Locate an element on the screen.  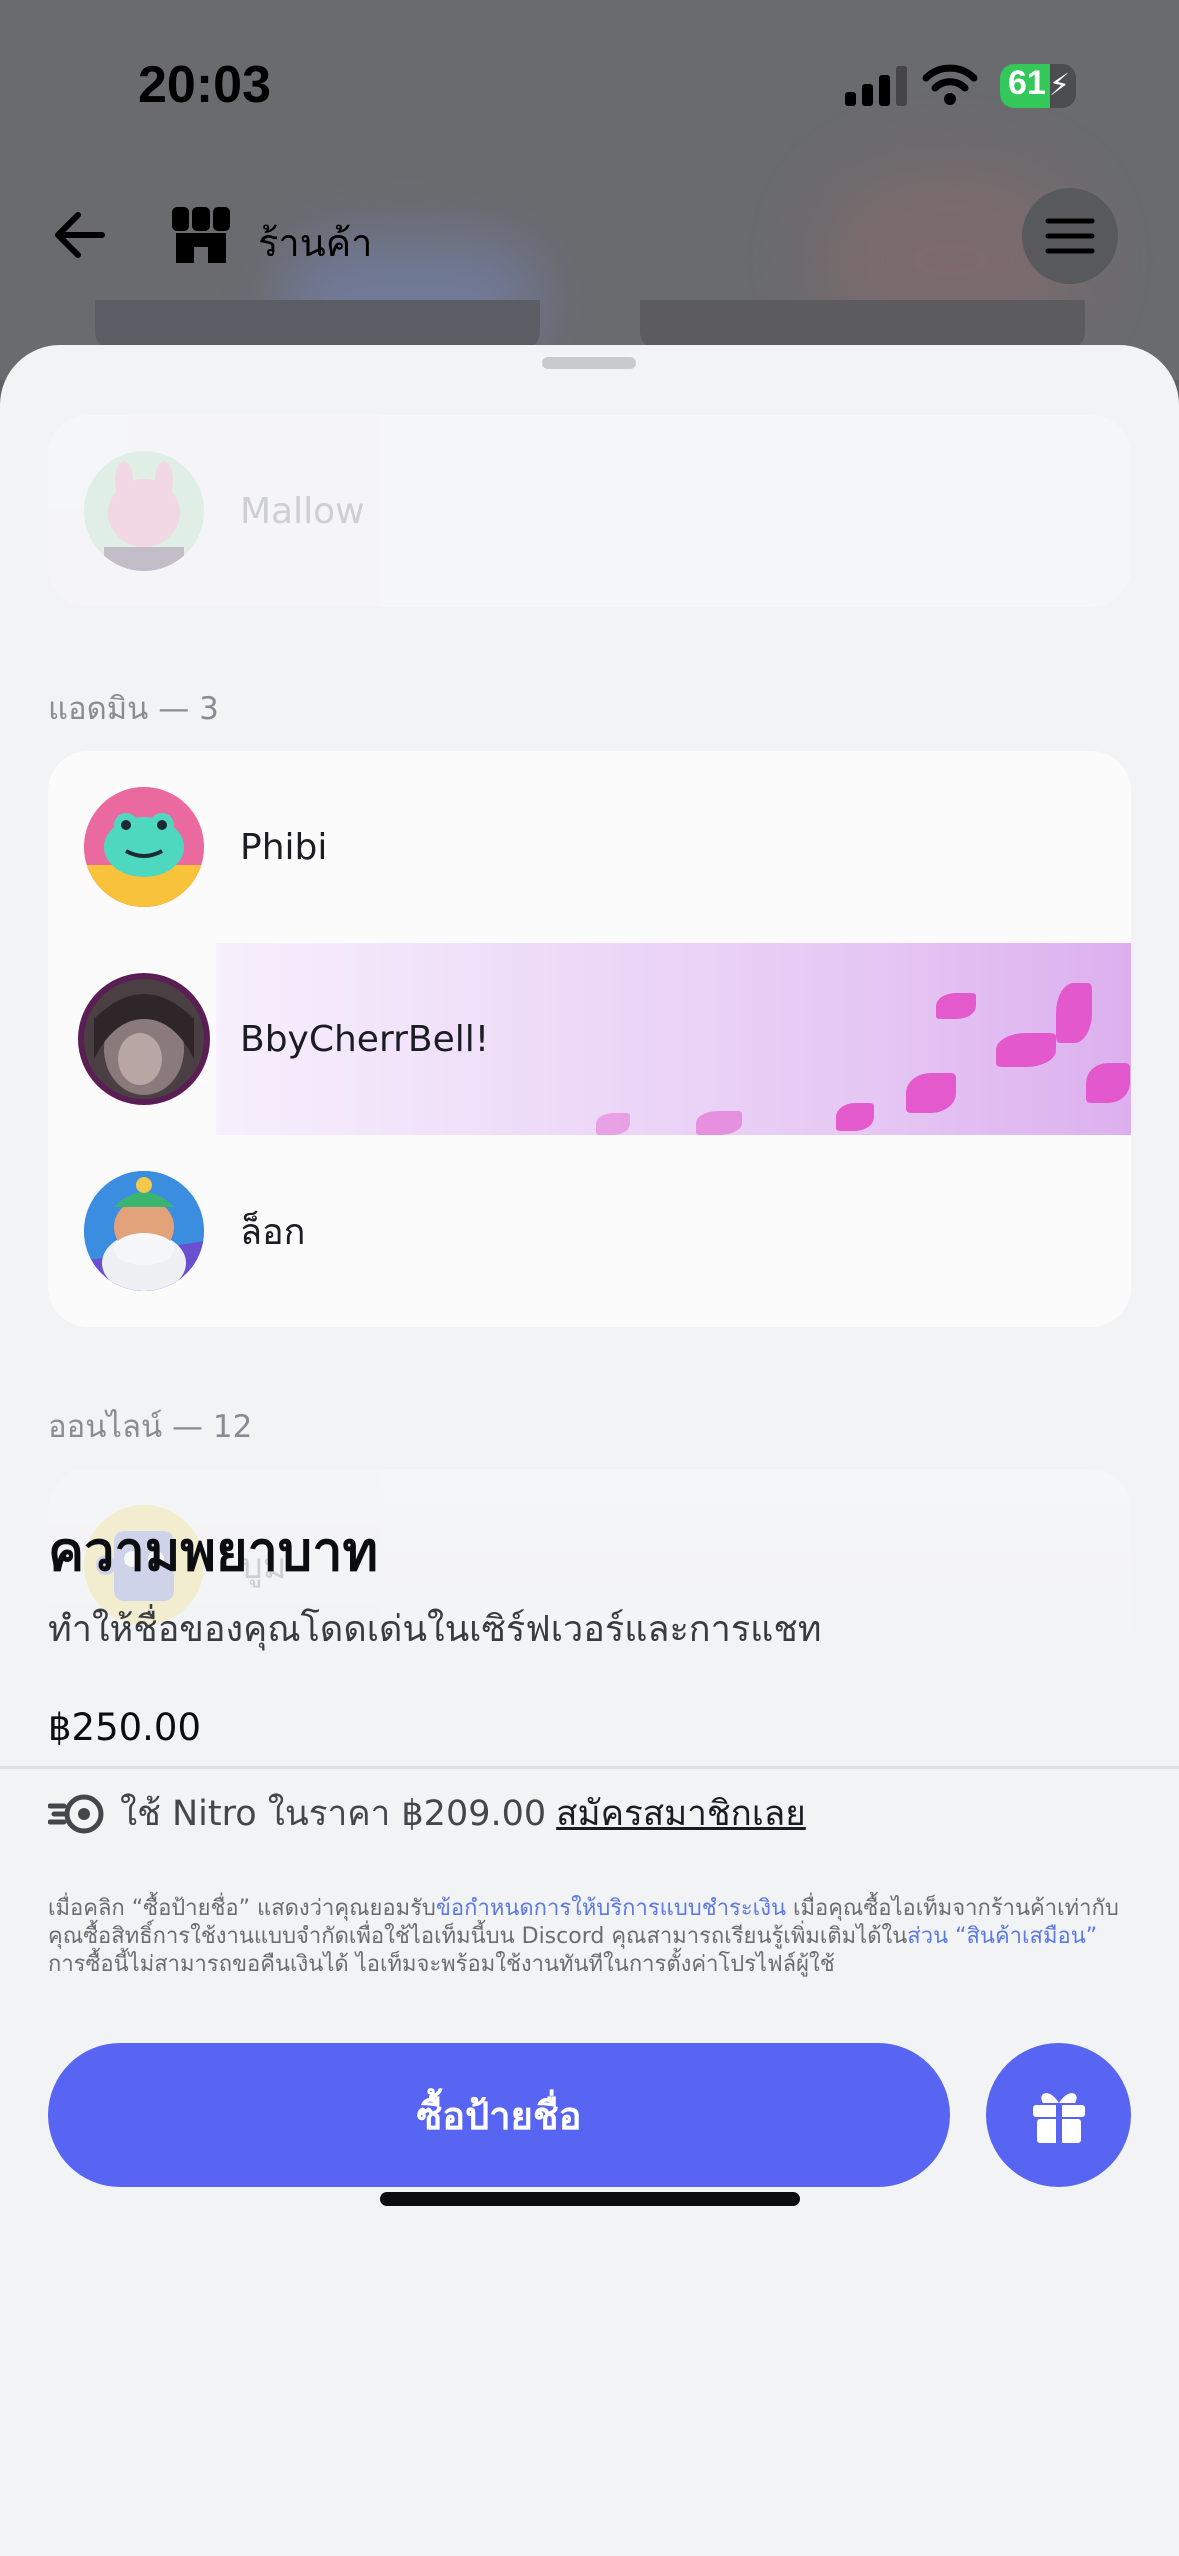
nitro-offer: ใช้ Nitro ในราคา ฿209.00 สมัครสมาชิกเลย is located at coordinates (427, 1813).